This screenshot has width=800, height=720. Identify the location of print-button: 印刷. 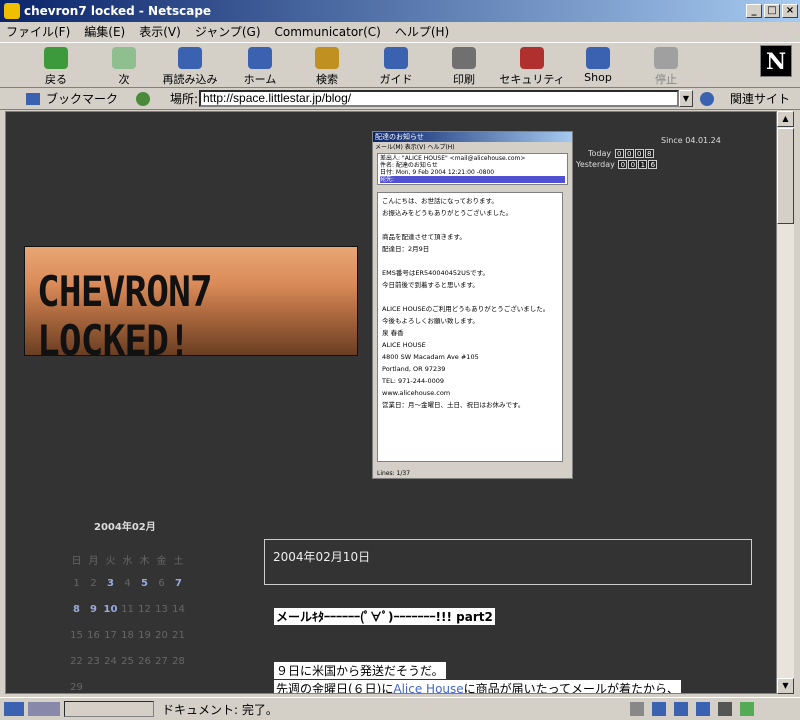
(464, 67).